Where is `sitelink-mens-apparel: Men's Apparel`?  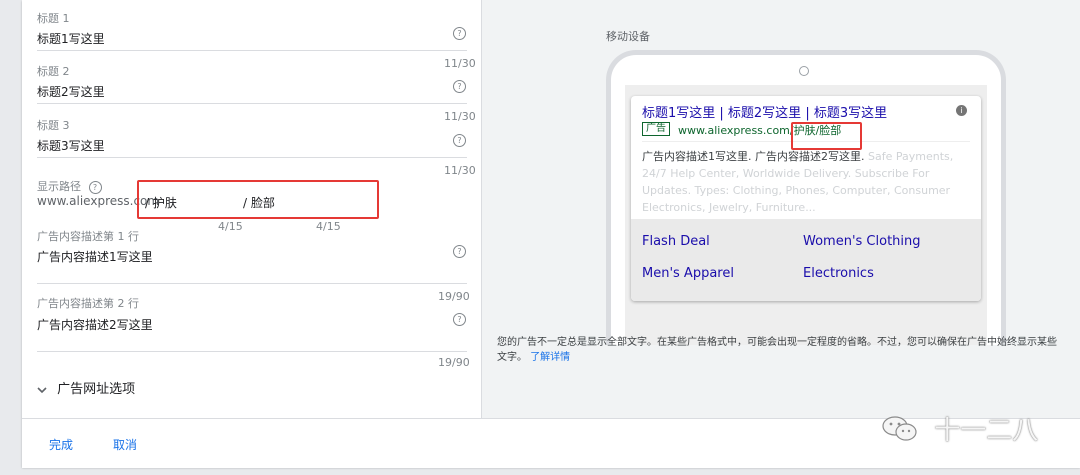
sitelink-mens-apparel: Men's Apparel is located at coordinates (688, 273).